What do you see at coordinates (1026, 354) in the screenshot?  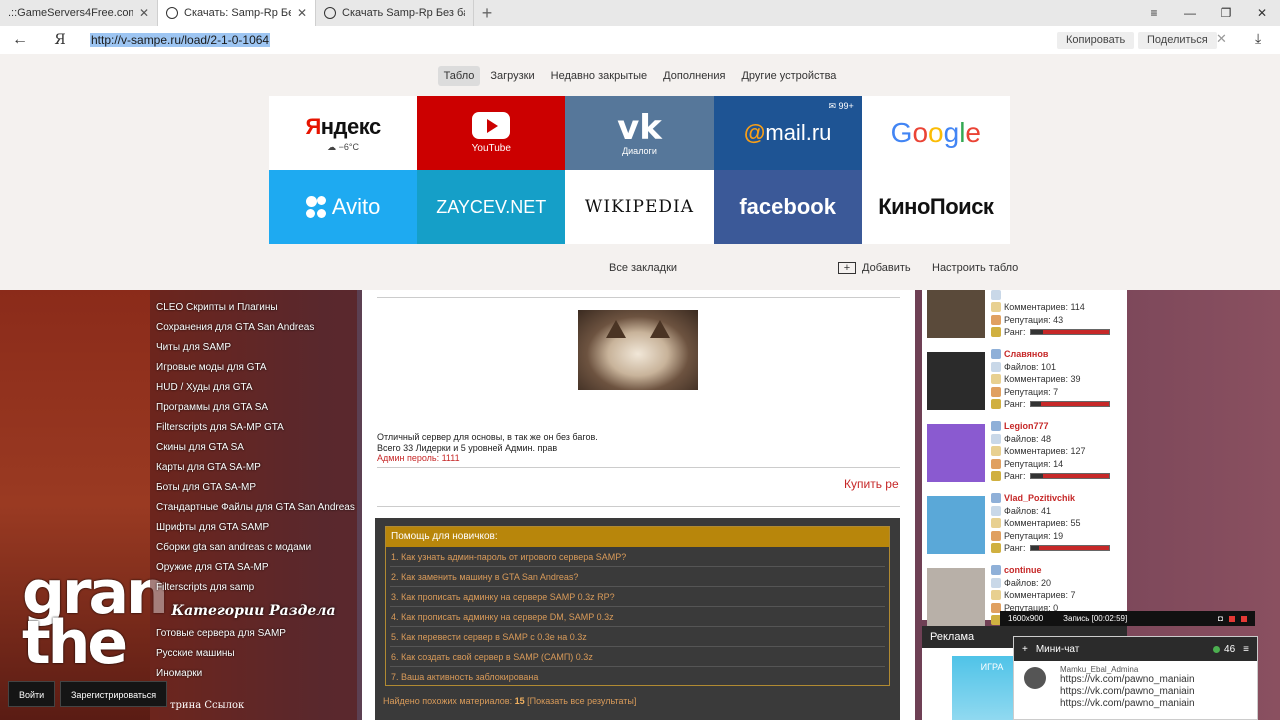 I see `user-name: Славянов` at bounding box center [1026, 354].